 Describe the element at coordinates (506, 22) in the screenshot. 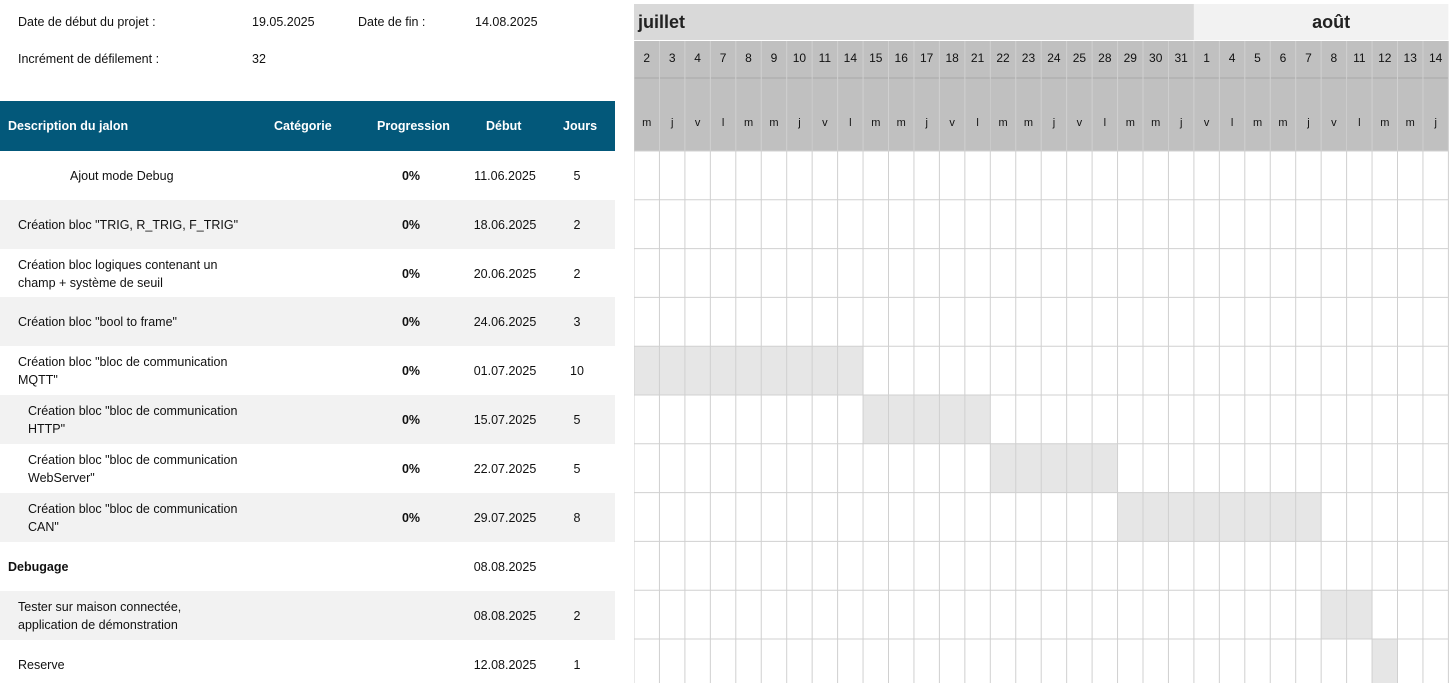

I see `project-end-value: 14.08.2025` at that location.